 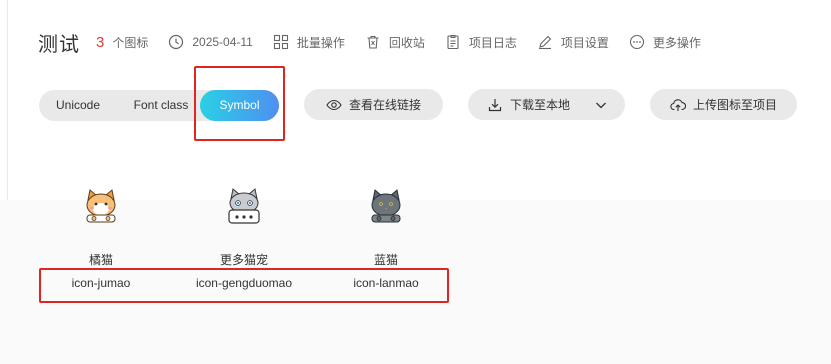 I want to click on more-cats-icon, so click(x=244, y=206).